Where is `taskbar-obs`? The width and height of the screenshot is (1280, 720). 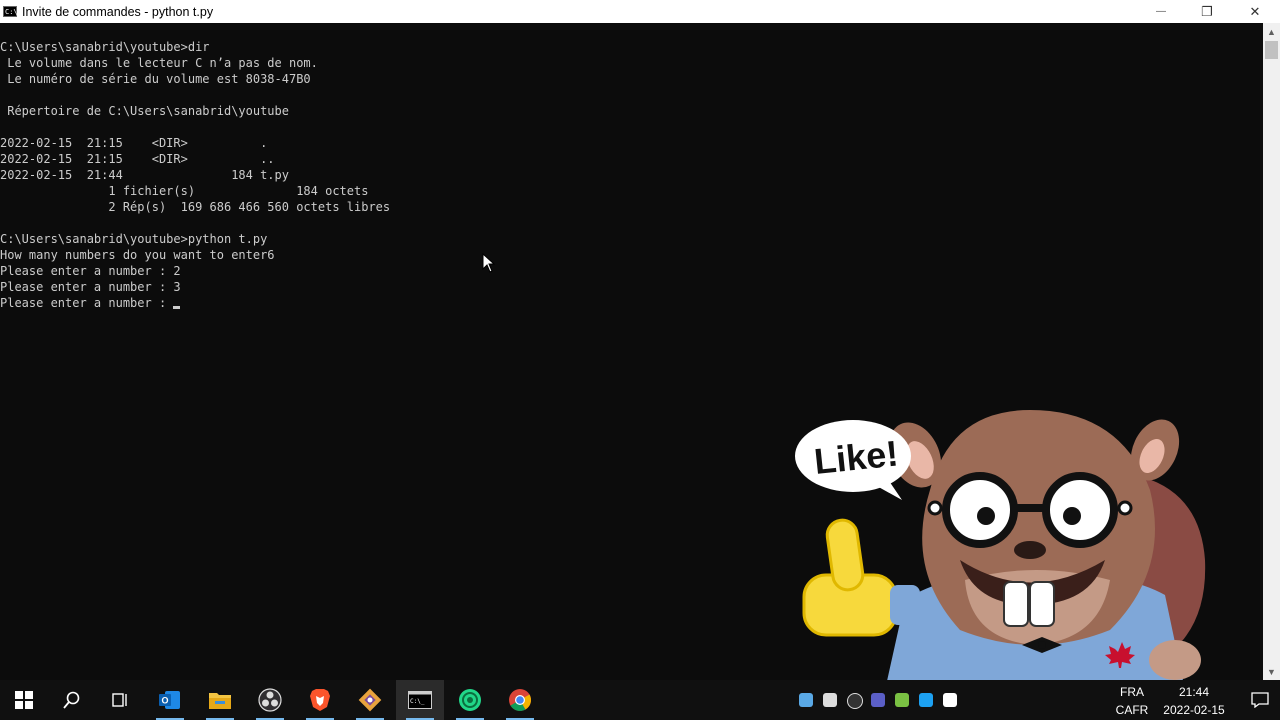 taskbar-obs is located at coordinates (270, 700).